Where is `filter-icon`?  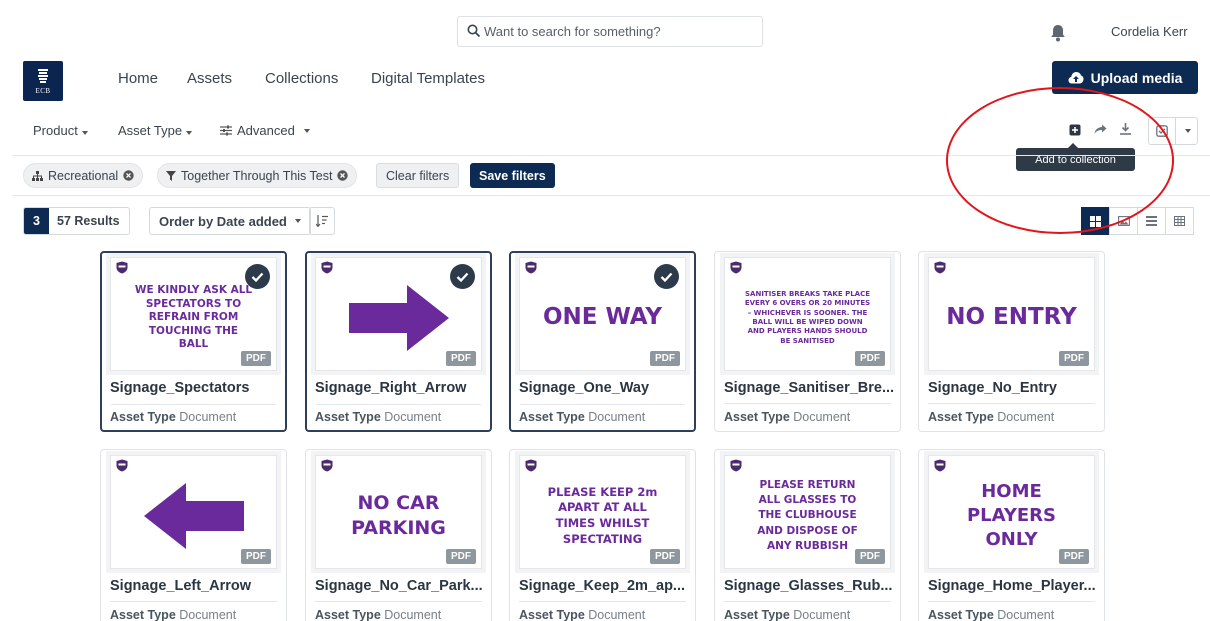 filter-icon is located at coordinates (171, 175).